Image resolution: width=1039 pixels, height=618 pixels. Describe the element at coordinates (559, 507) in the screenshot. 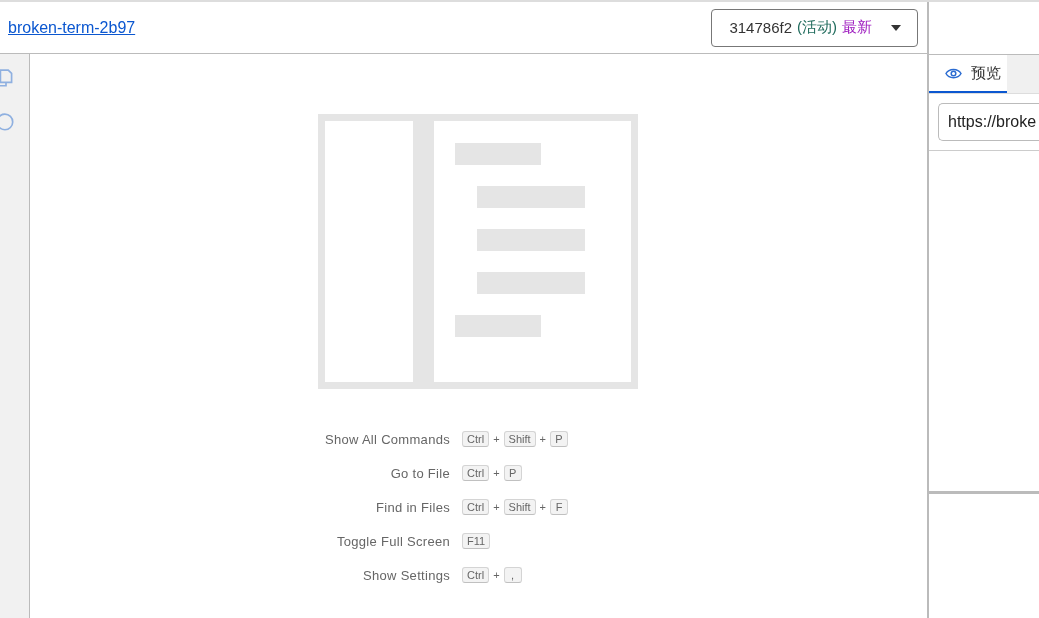

I see `key-cap: F` at that location.